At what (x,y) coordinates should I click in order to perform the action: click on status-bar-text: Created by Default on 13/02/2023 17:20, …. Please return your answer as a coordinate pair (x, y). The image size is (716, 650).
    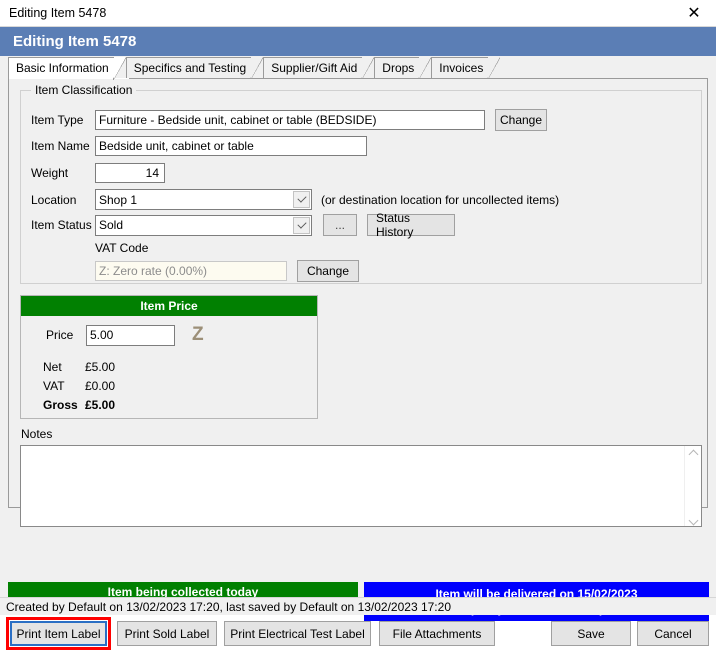
    Looking at the image, I should click on (228, 606).